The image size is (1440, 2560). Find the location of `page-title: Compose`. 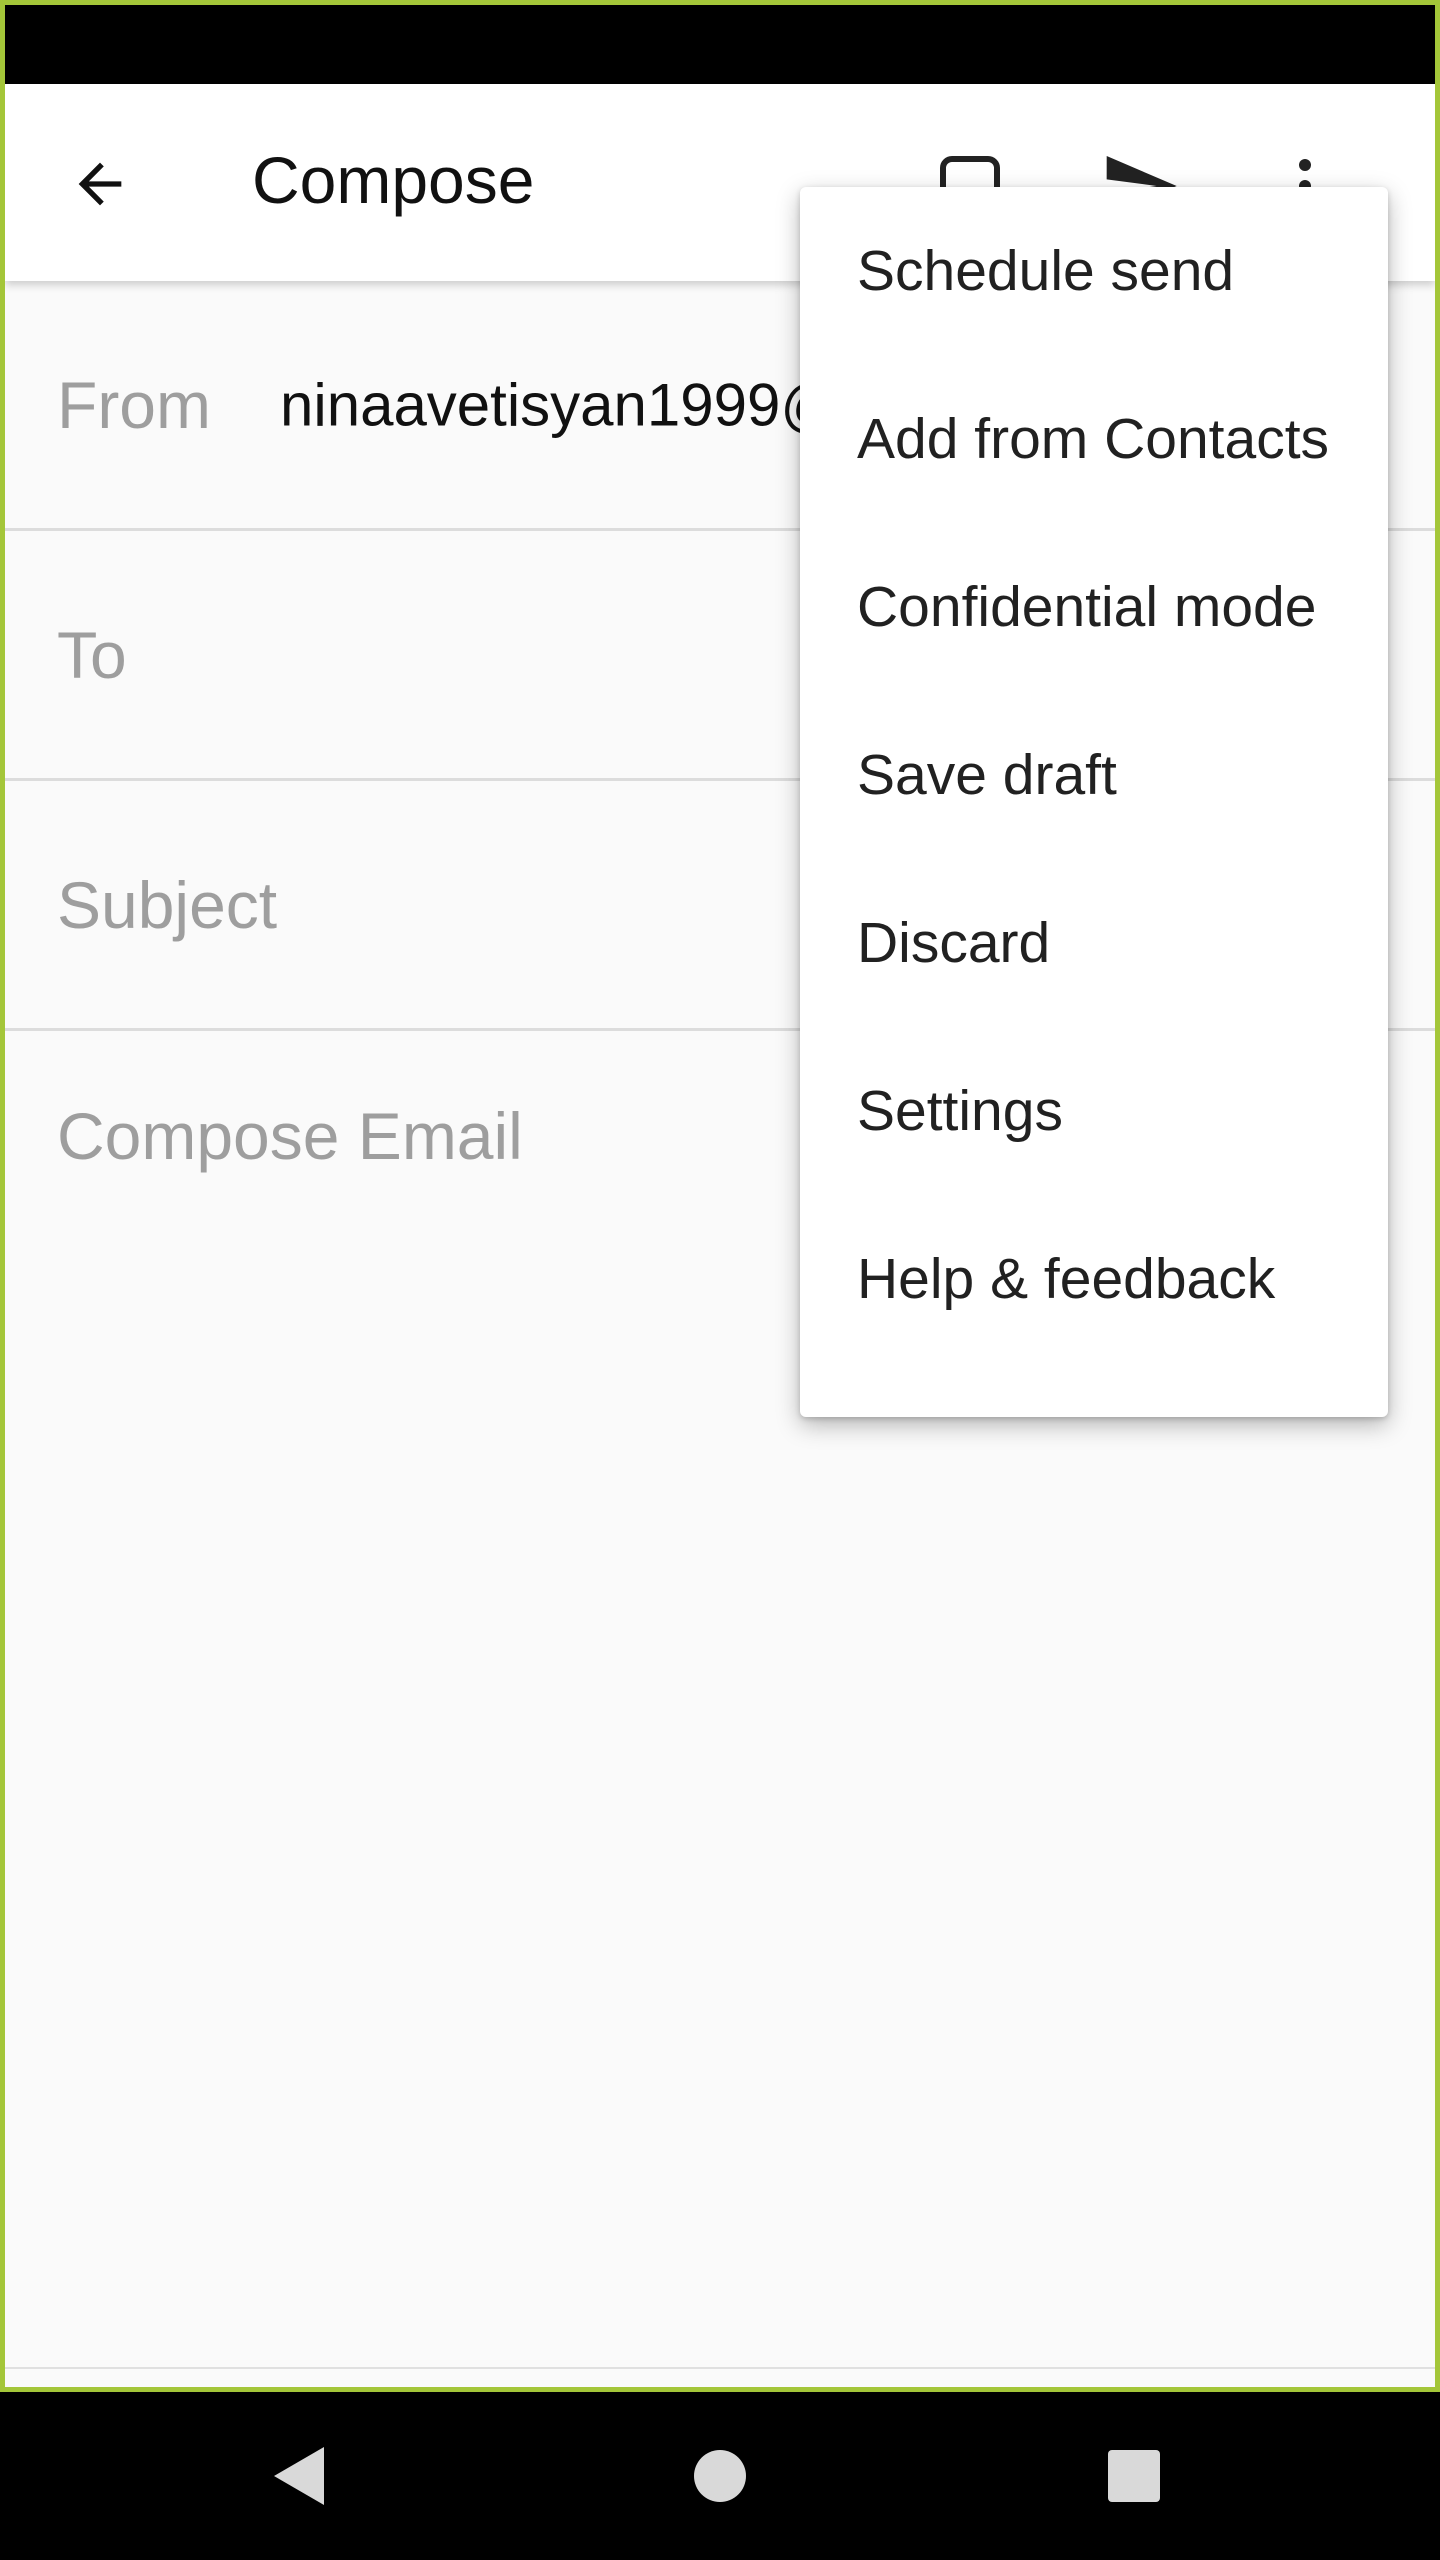

page-title: Compose is located at coordinates (393, 180).